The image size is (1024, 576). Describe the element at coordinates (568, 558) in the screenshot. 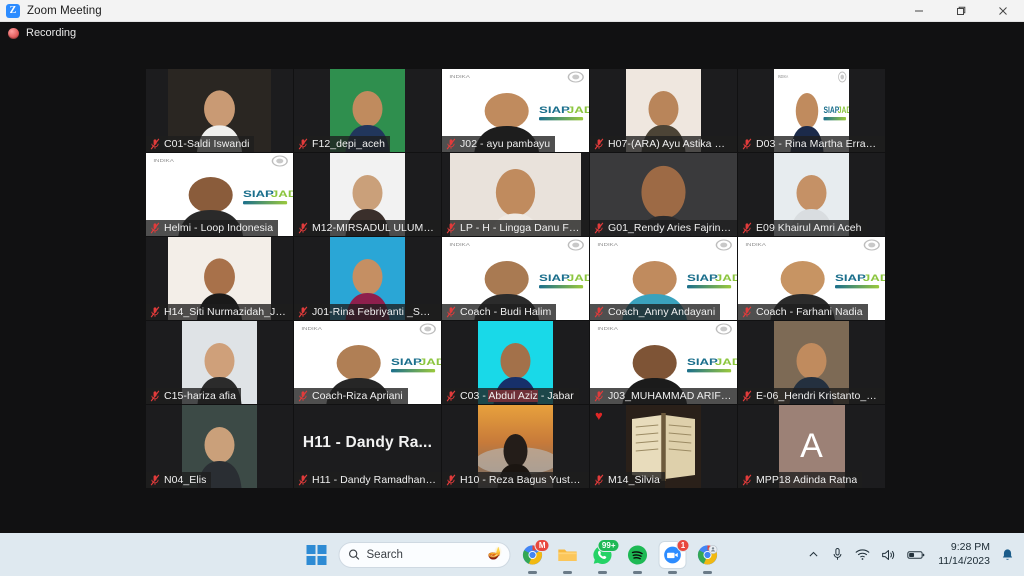

I see `taskbar-app-file-explorer` at that location.